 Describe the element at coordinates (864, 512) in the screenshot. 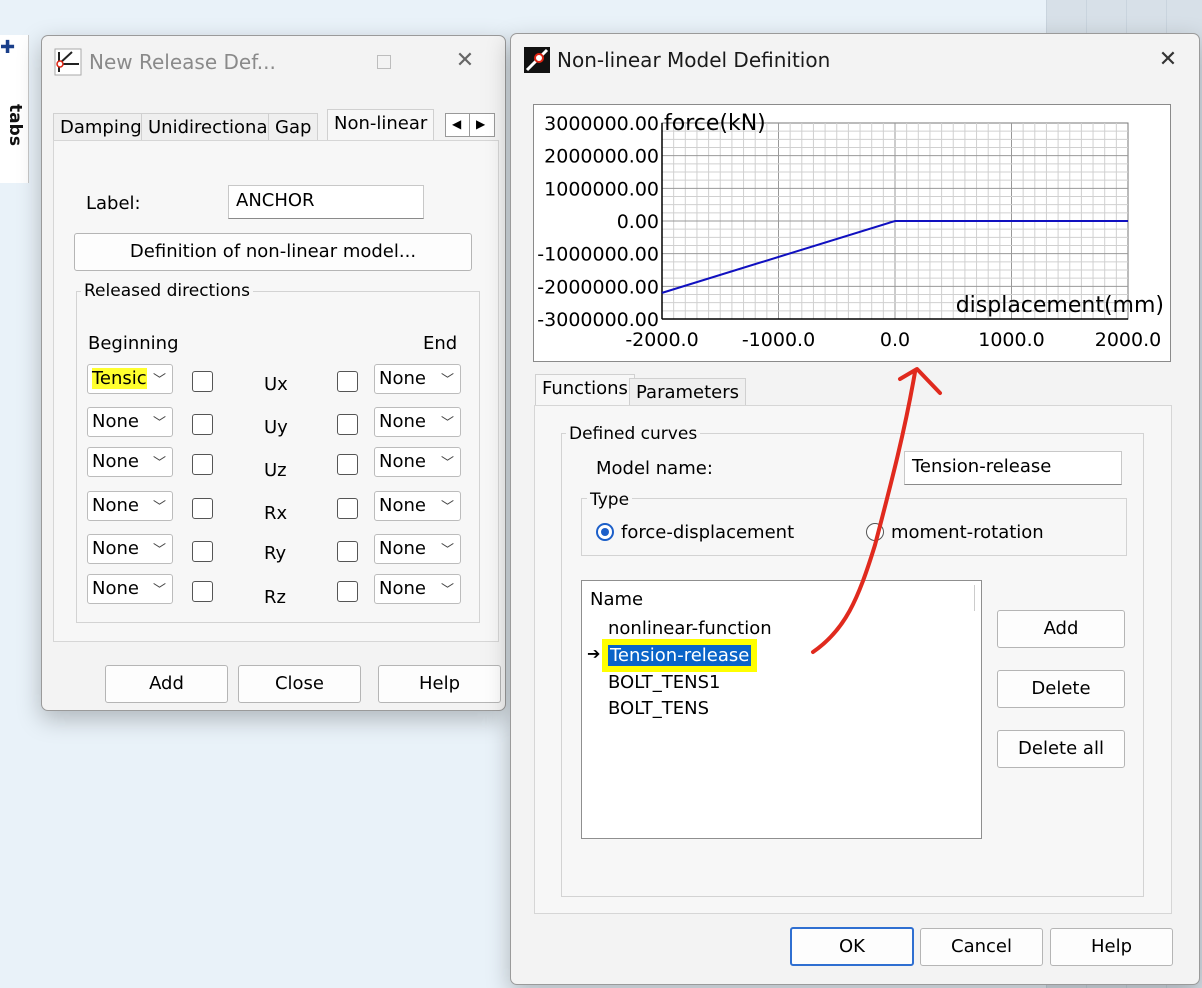

I see `annotation-arrow` at that location.